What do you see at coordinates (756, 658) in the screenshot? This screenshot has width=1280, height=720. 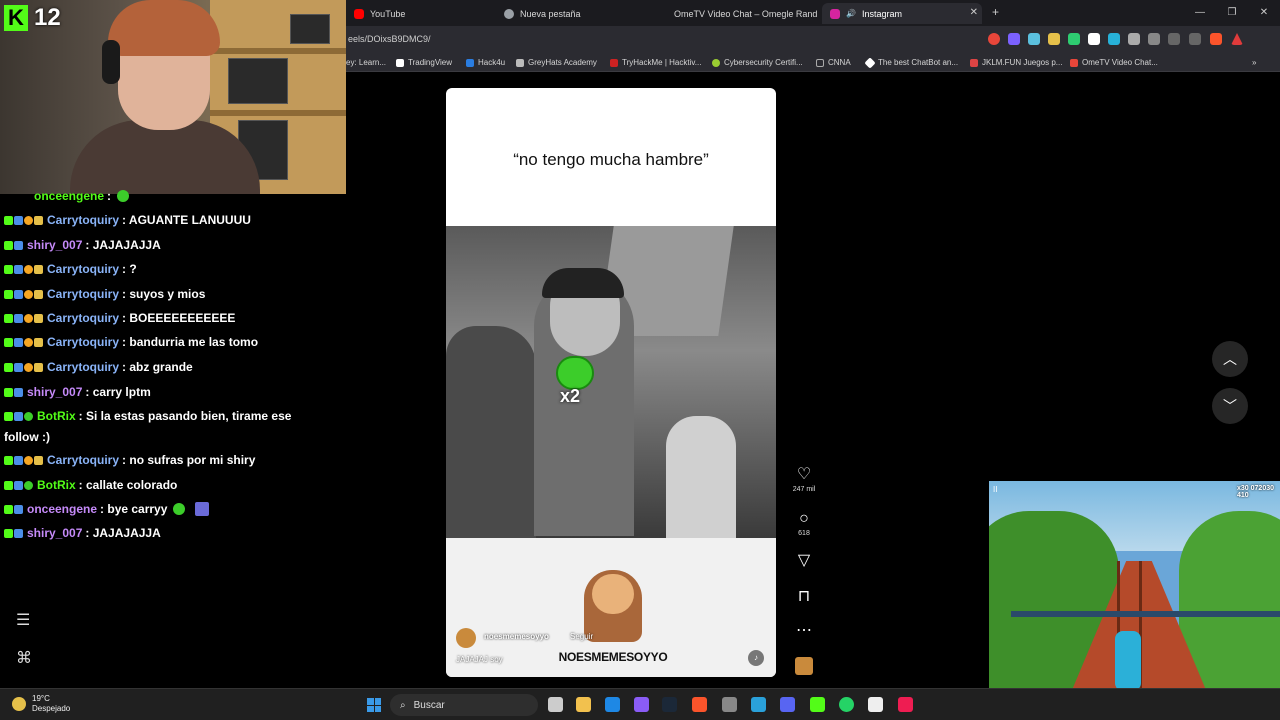 I see `volume-icon: ♪` at bounding box center [756, 658].